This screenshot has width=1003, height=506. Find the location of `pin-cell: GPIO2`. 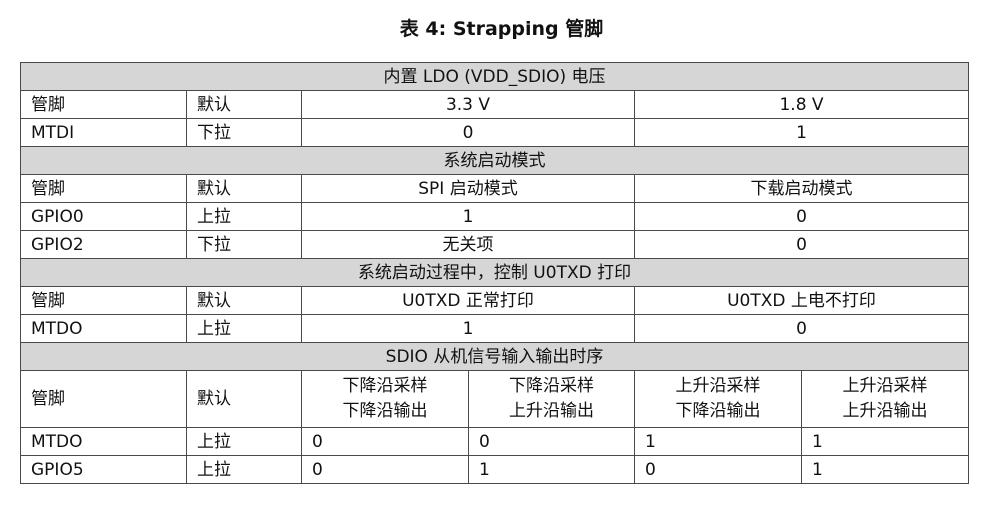

pin-cell: GPIO2 is located at coordinates (103, 244).